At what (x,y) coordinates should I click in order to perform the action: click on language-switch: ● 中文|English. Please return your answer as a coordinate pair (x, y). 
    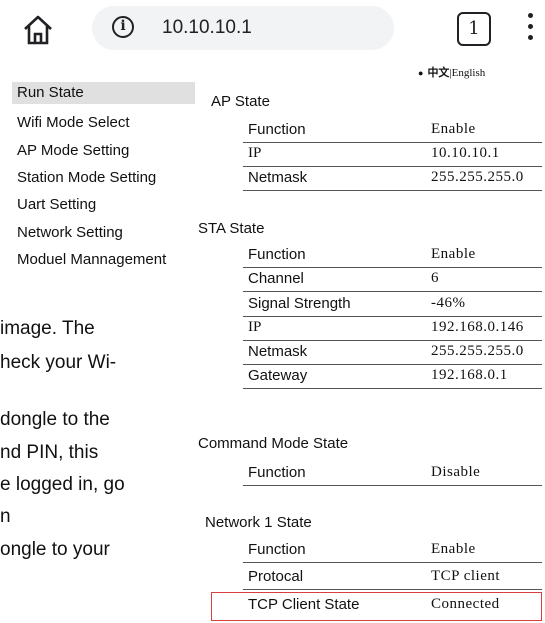
    Looking at the image, I should click on (451, 72).